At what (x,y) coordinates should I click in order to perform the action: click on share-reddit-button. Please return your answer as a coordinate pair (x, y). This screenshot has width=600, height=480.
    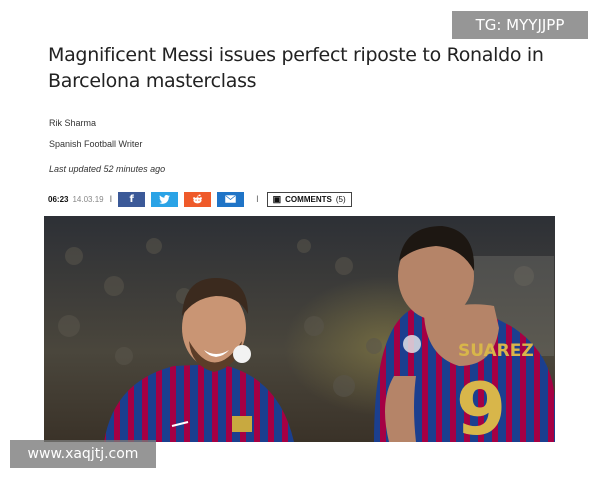
    Looking at the image, I should click on (198, 199).